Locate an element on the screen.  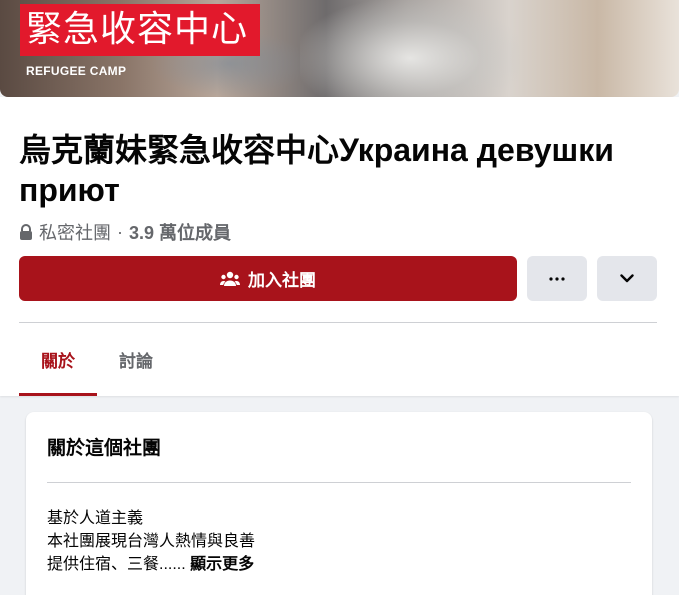
see-more-link: 顯示更多 is located at coordinates (222, 564).